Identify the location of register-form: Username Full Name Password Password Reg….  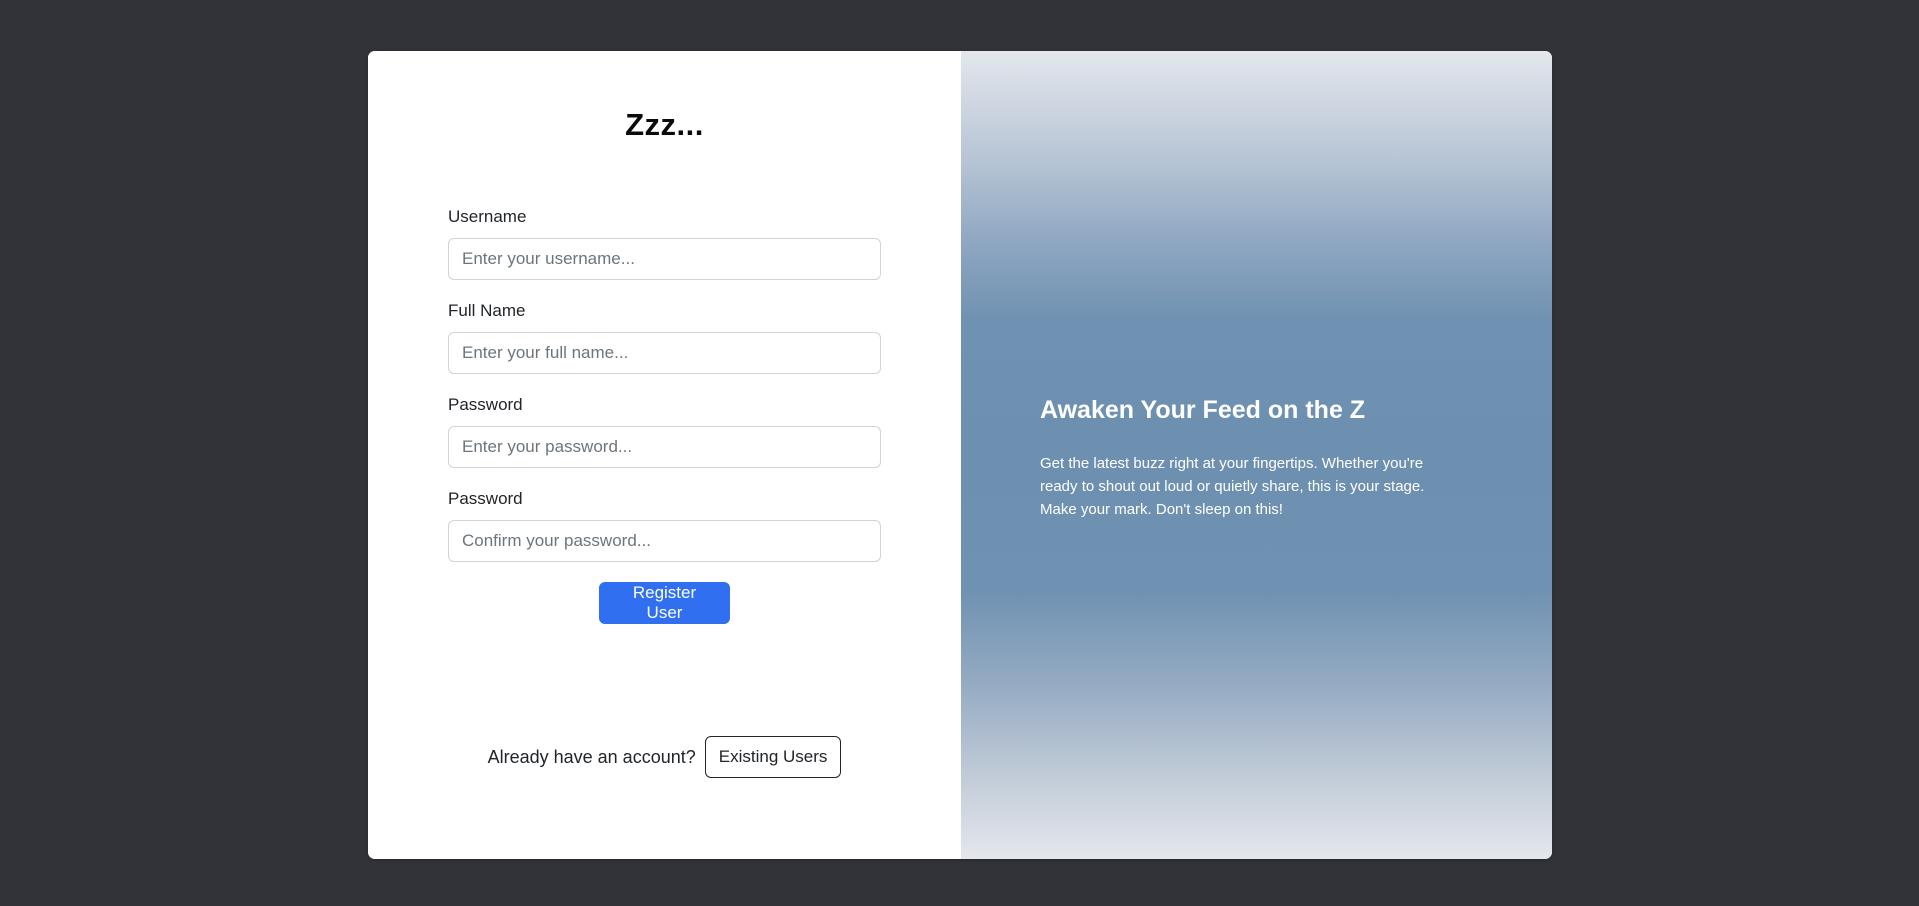
(664, 415).